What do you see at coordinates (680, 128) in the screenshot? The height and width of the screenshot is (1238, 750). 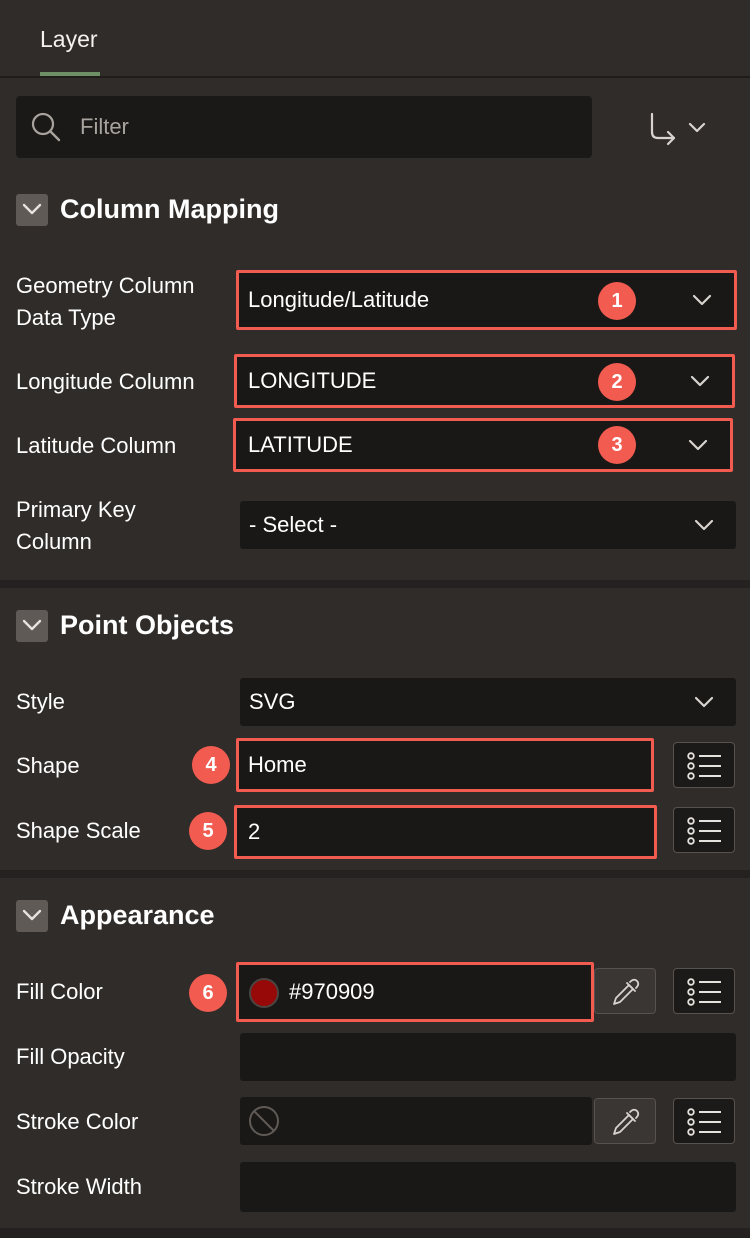 I see `go-to-group-button` at bounding box center [680, 128].